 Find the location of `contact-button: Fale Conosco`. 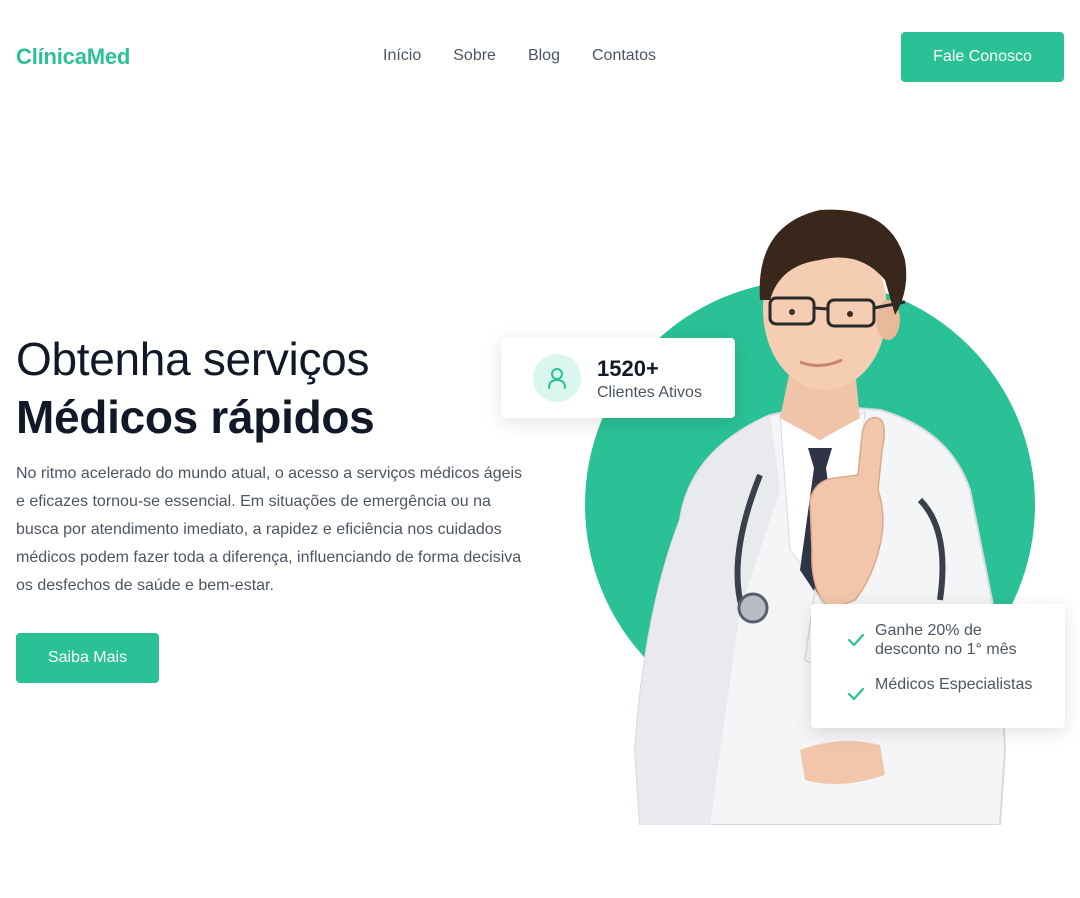

contact-button: Fale Conosco is located at coordinates (982, 57).